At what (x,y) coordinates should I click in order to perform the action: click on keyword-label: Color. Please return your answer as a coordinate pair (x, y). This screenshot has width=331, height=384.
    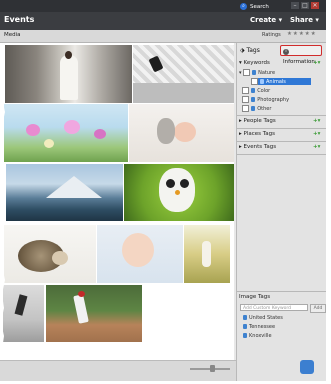
    Looking at the image, I should click on (264, 91).